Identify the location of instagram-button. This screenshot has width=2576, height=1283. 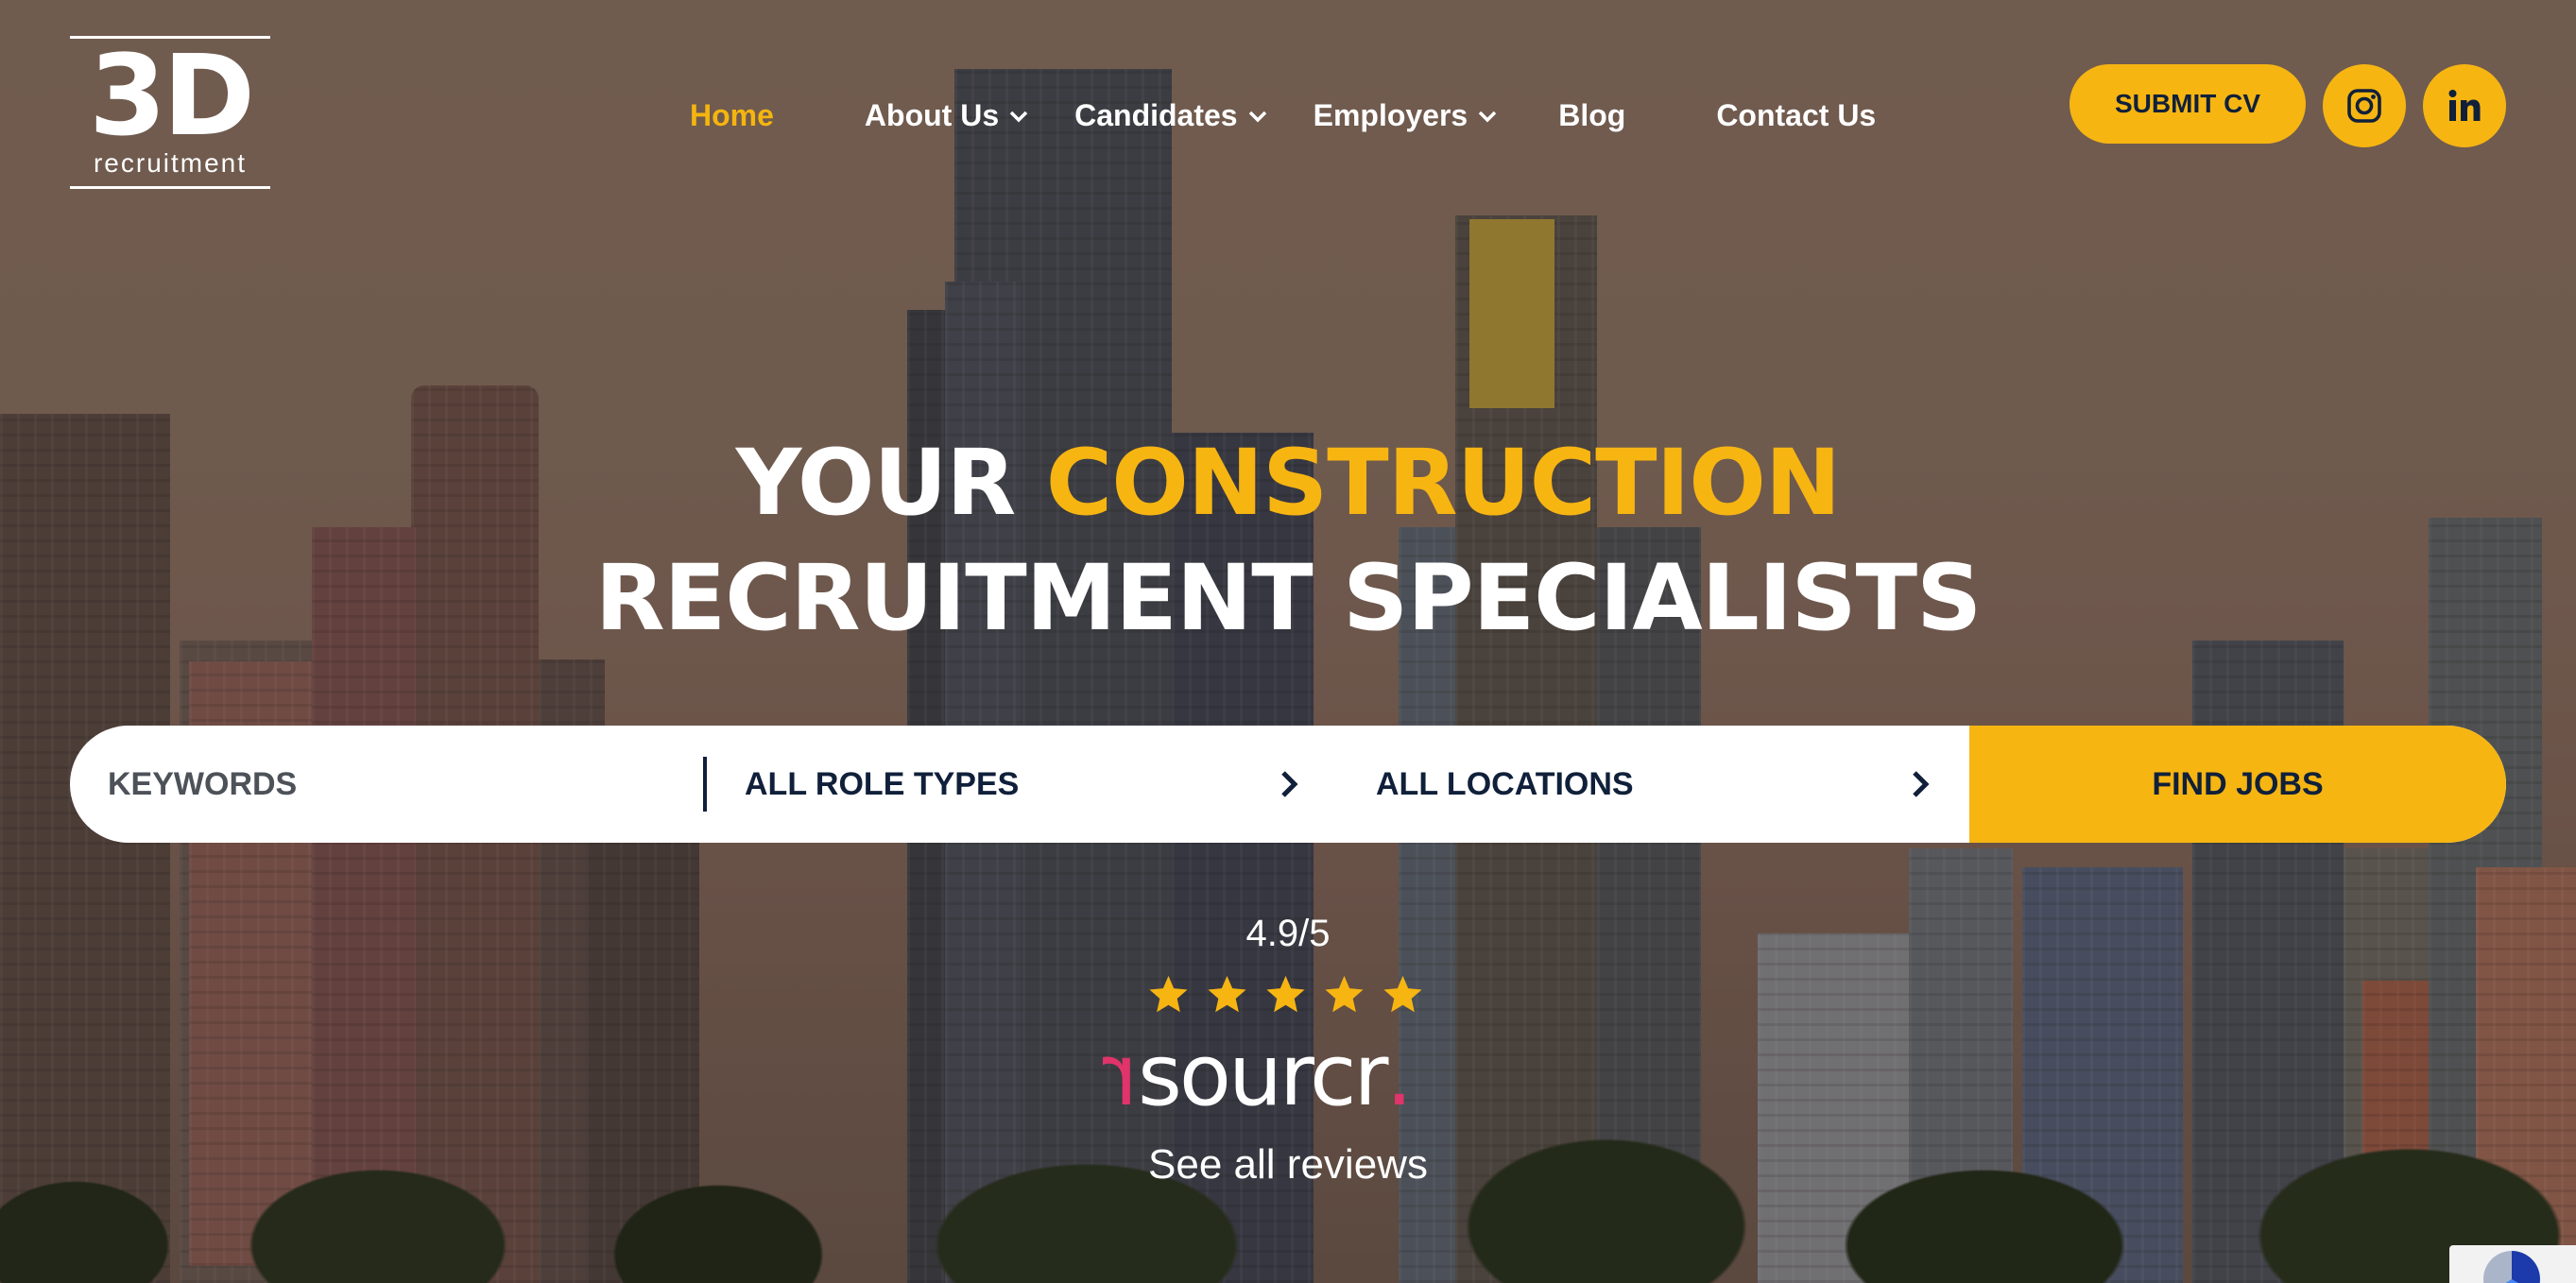
(2364, 105).